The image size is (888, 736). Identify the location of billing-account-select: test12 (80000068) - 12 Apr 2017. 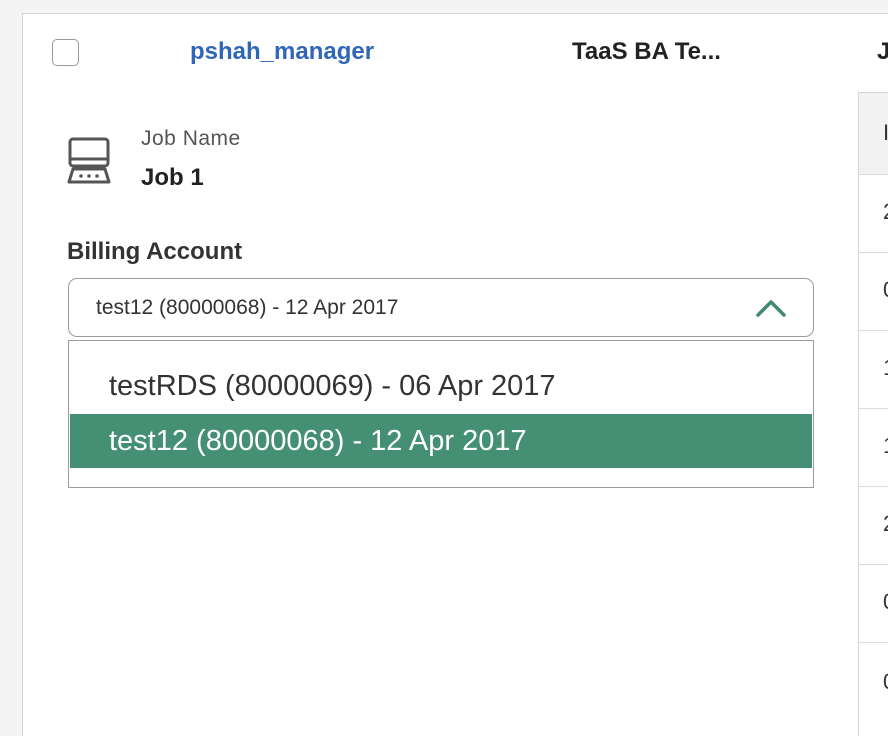
(441, 307).